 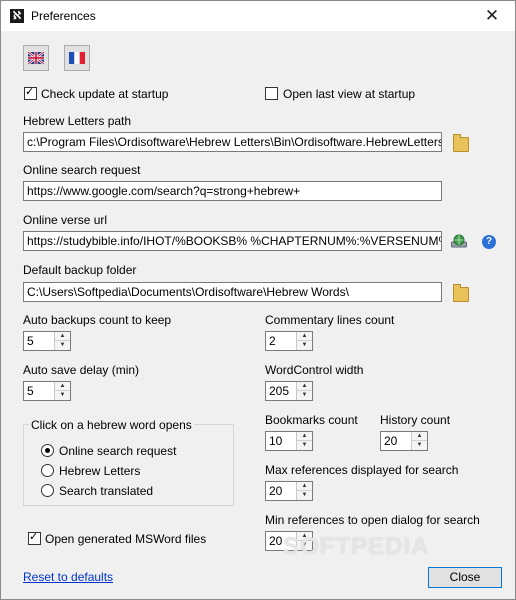 I want to click on radio-online-search-label: Online search request, so click(x=118, y=451).